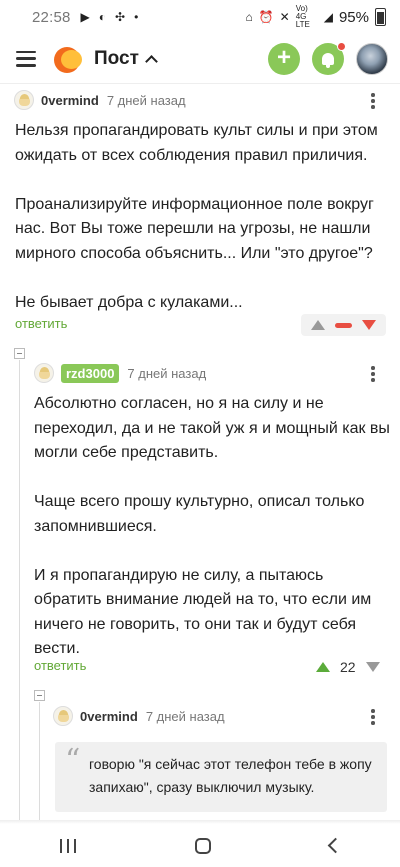  What do you see at coordinates (372, 58) in the screenshot?
I see `user-avatar` at bounding box center [372, 58].